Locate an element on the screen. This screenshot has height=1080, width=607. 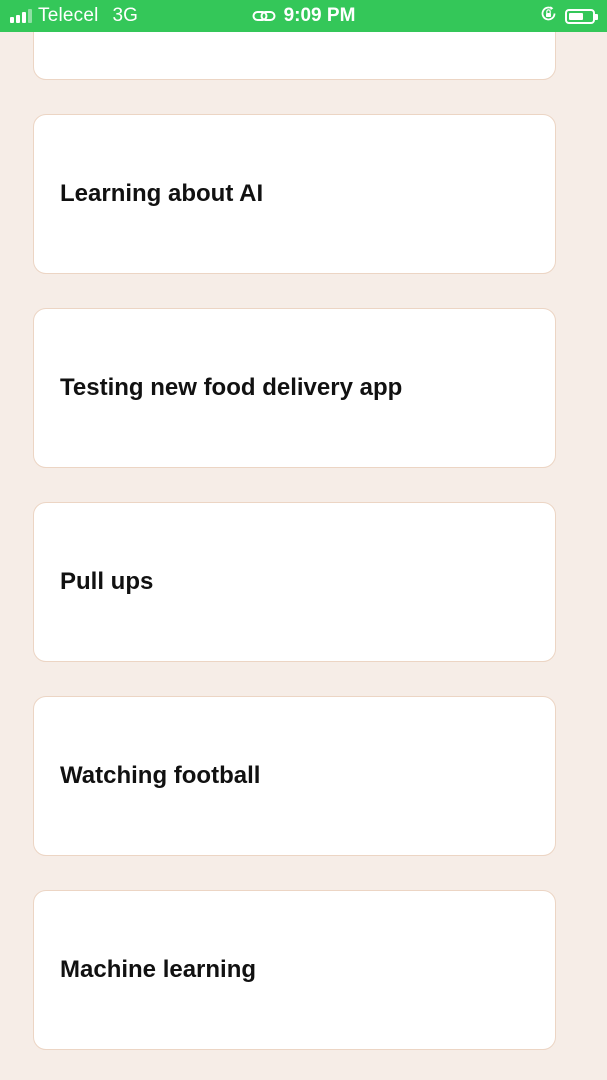
orientation-lock-icon is located at coordinates (548, 16).